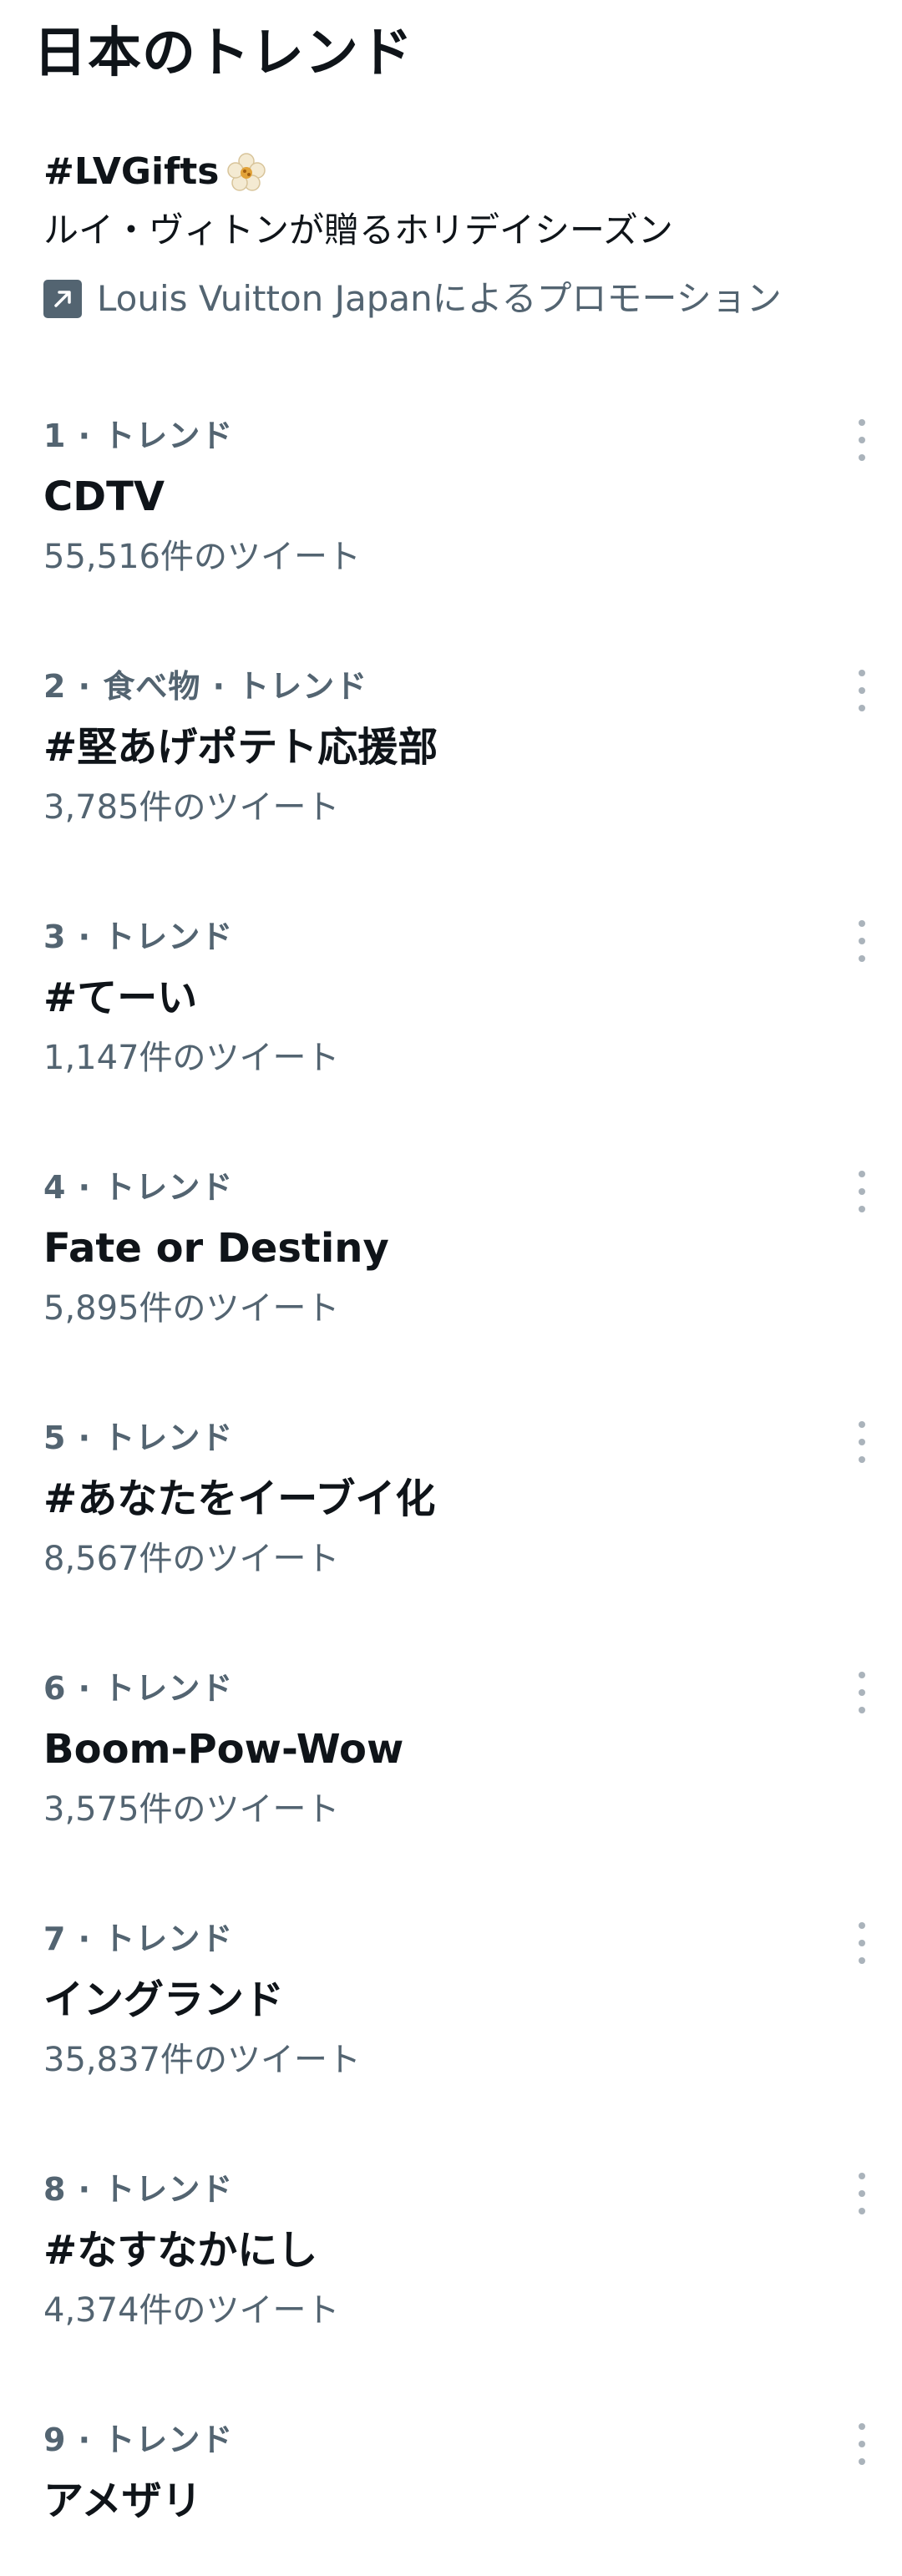 This screenshot has width=902, height=2576. What do you see at coordinates (223, 1750) in the screenshot?
I see `trend-name: Boom-Pow-Wow` at bounding box center [223, 1750].